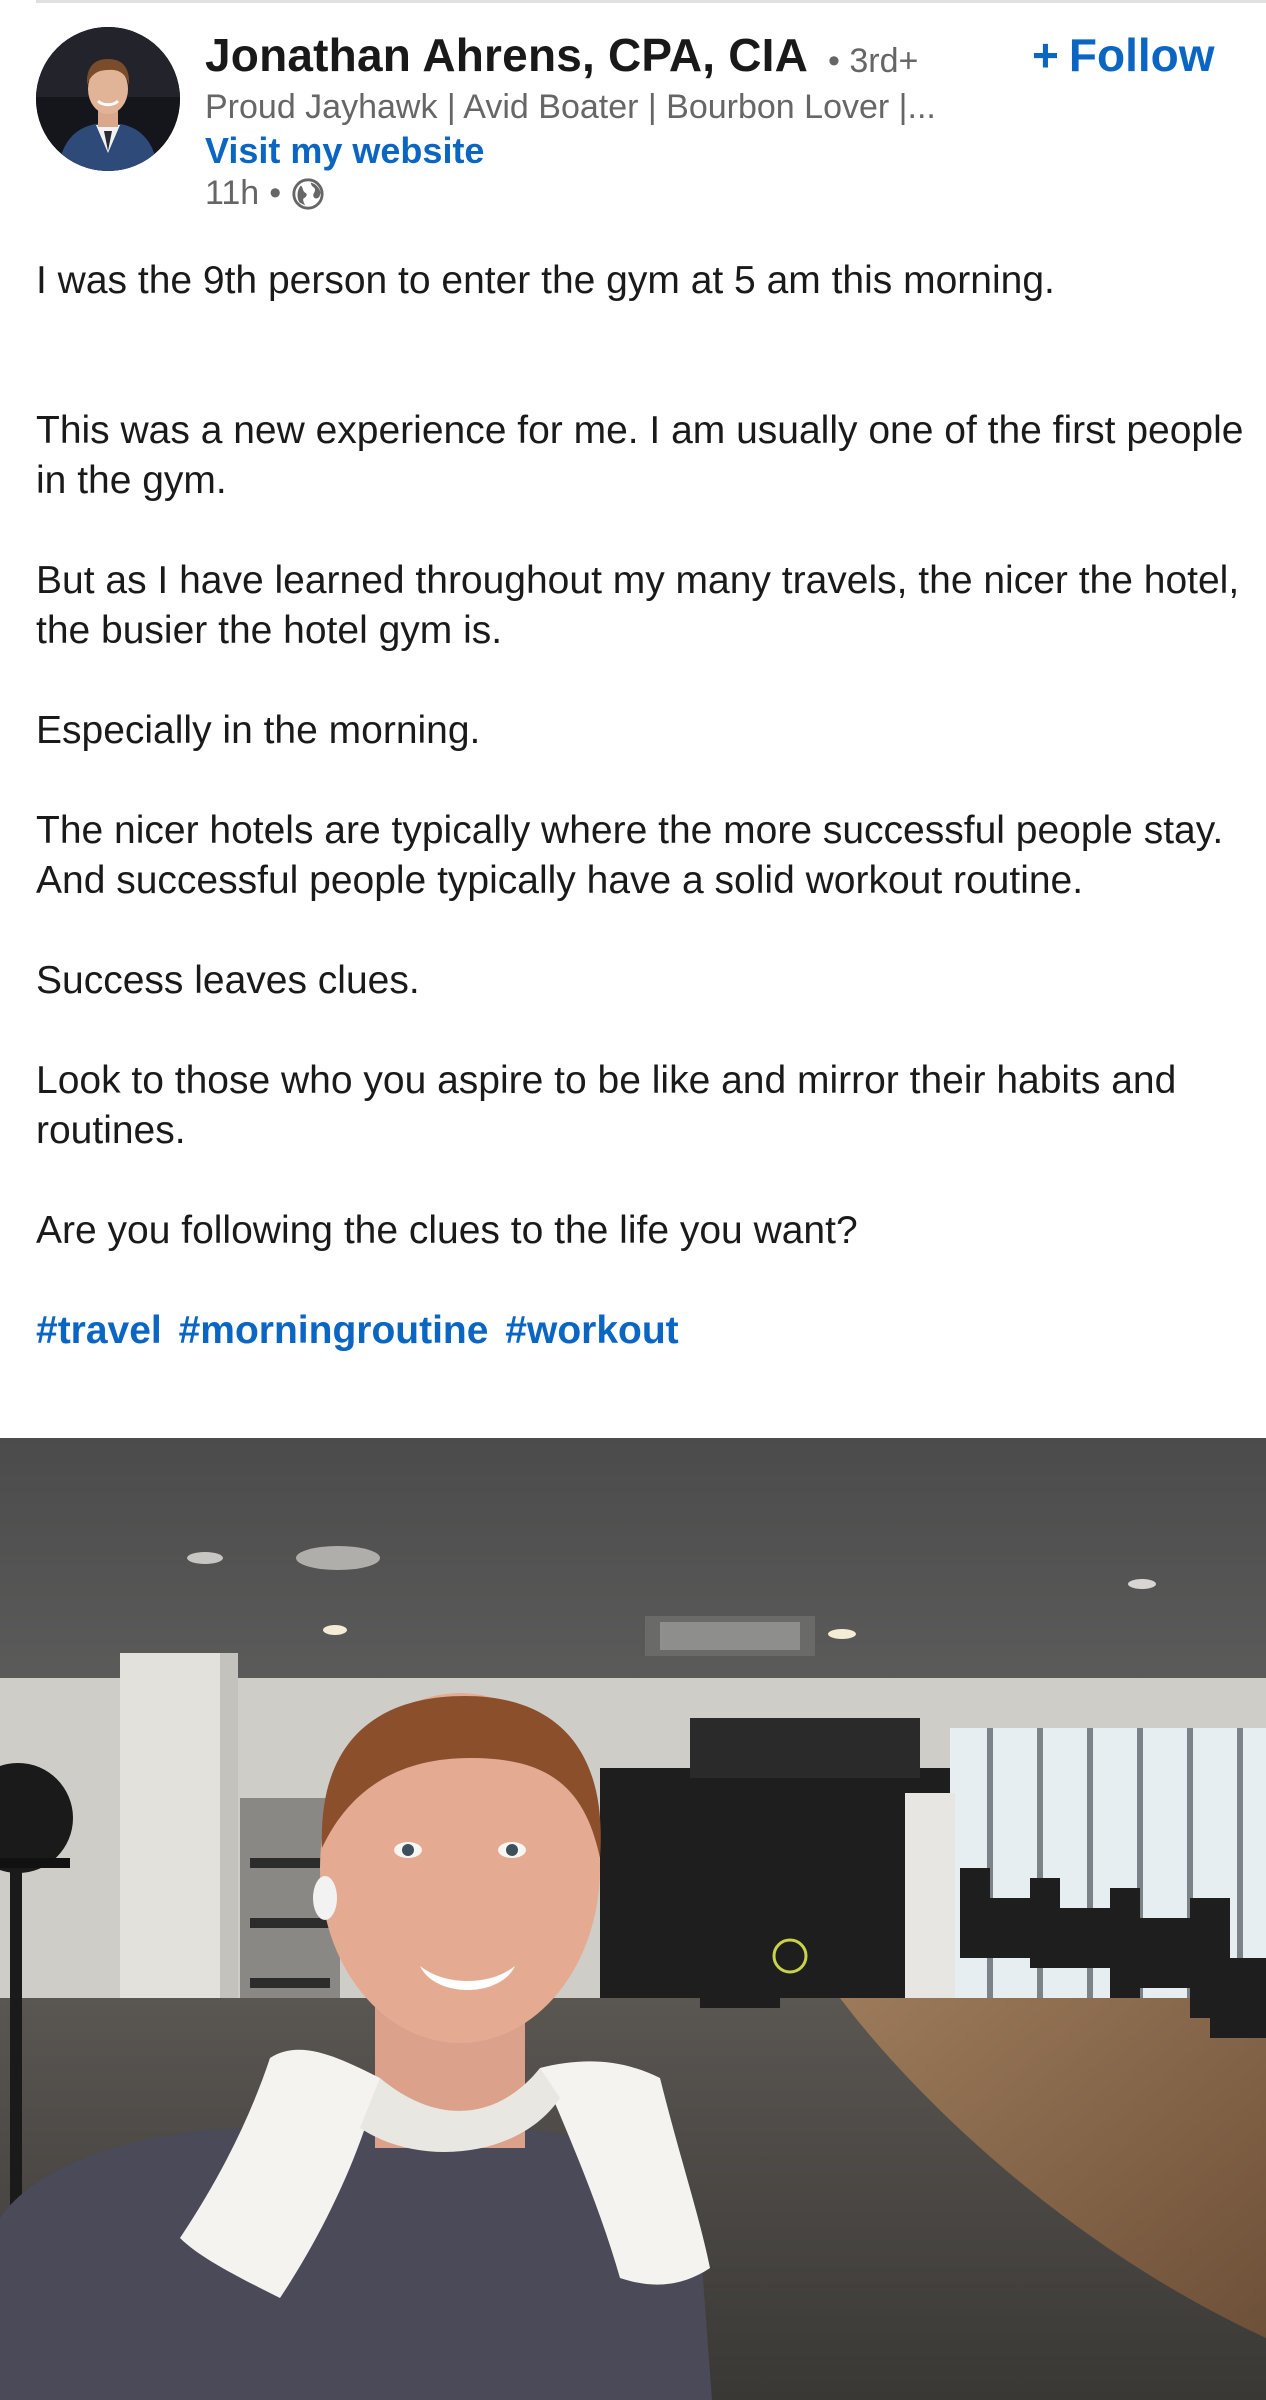 The image size is (1266, 2400). What do you see at coordinates (334, 1330) in the screenshot?
I see `hashtag-link: #morningroutine` at bounding box center [334, 1330].